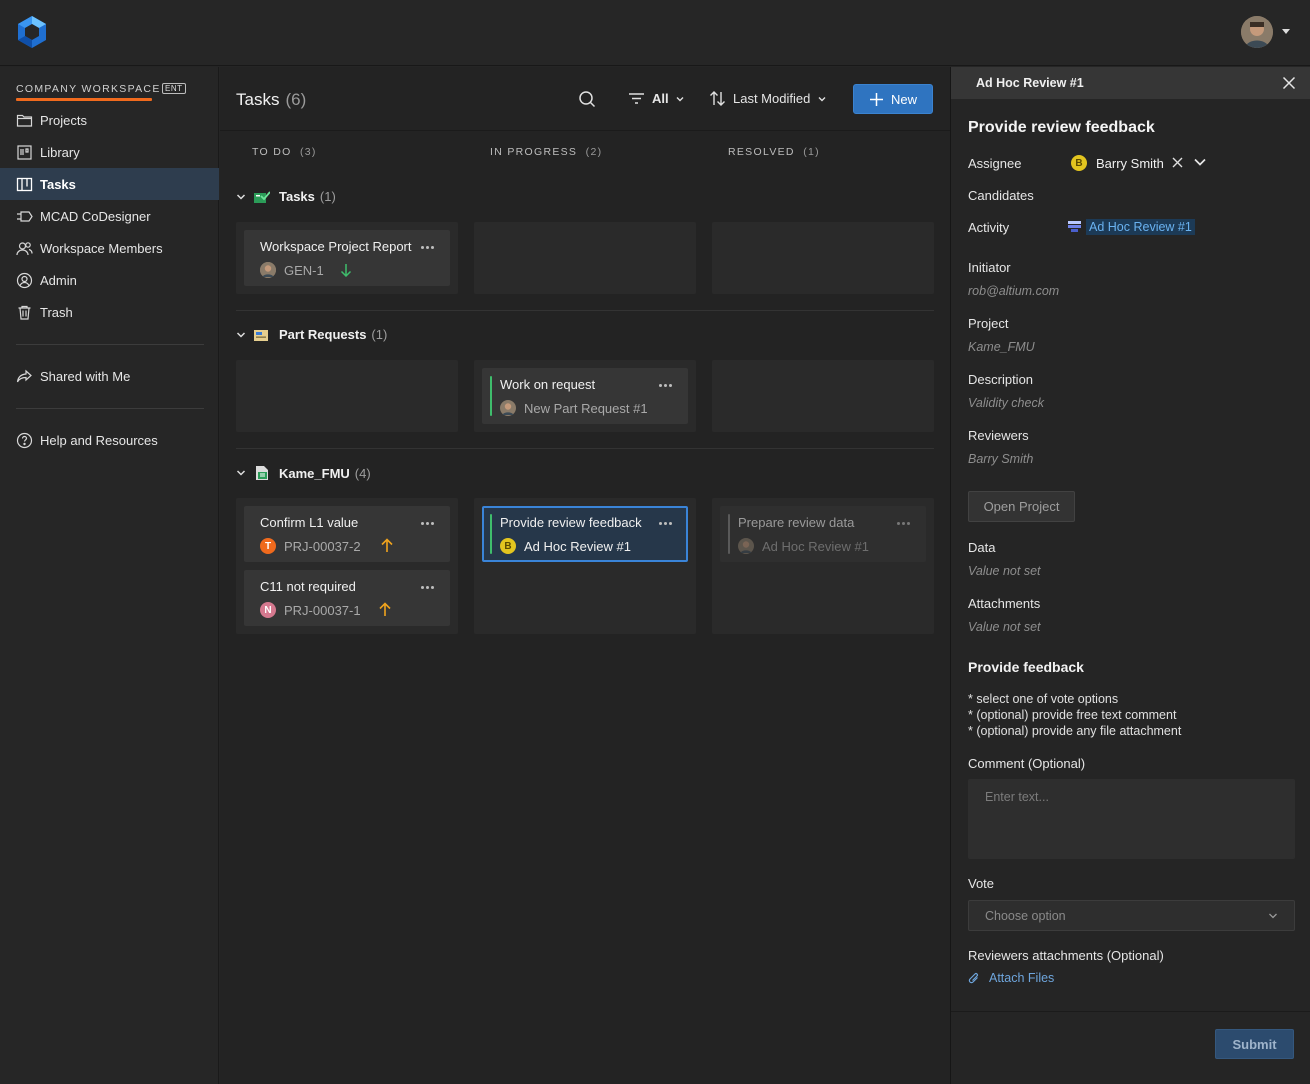 The image size is (1310, 1084). Describe the element at coordinates (1014, 291) in the screenshot. I see `initiator-value: rob@altium.com` at that location.